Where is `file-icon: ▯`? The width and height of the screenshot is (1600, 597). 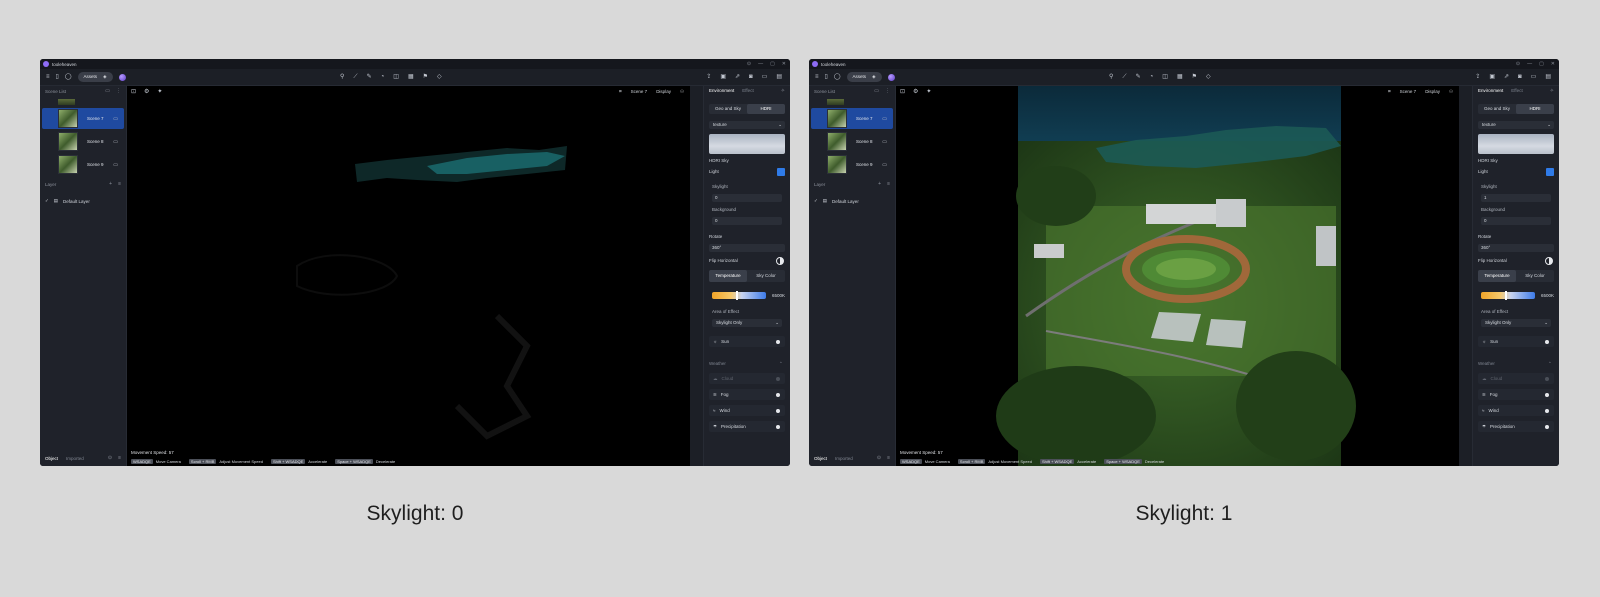 file-icon: ▯ is located at coordinates (57, 77).